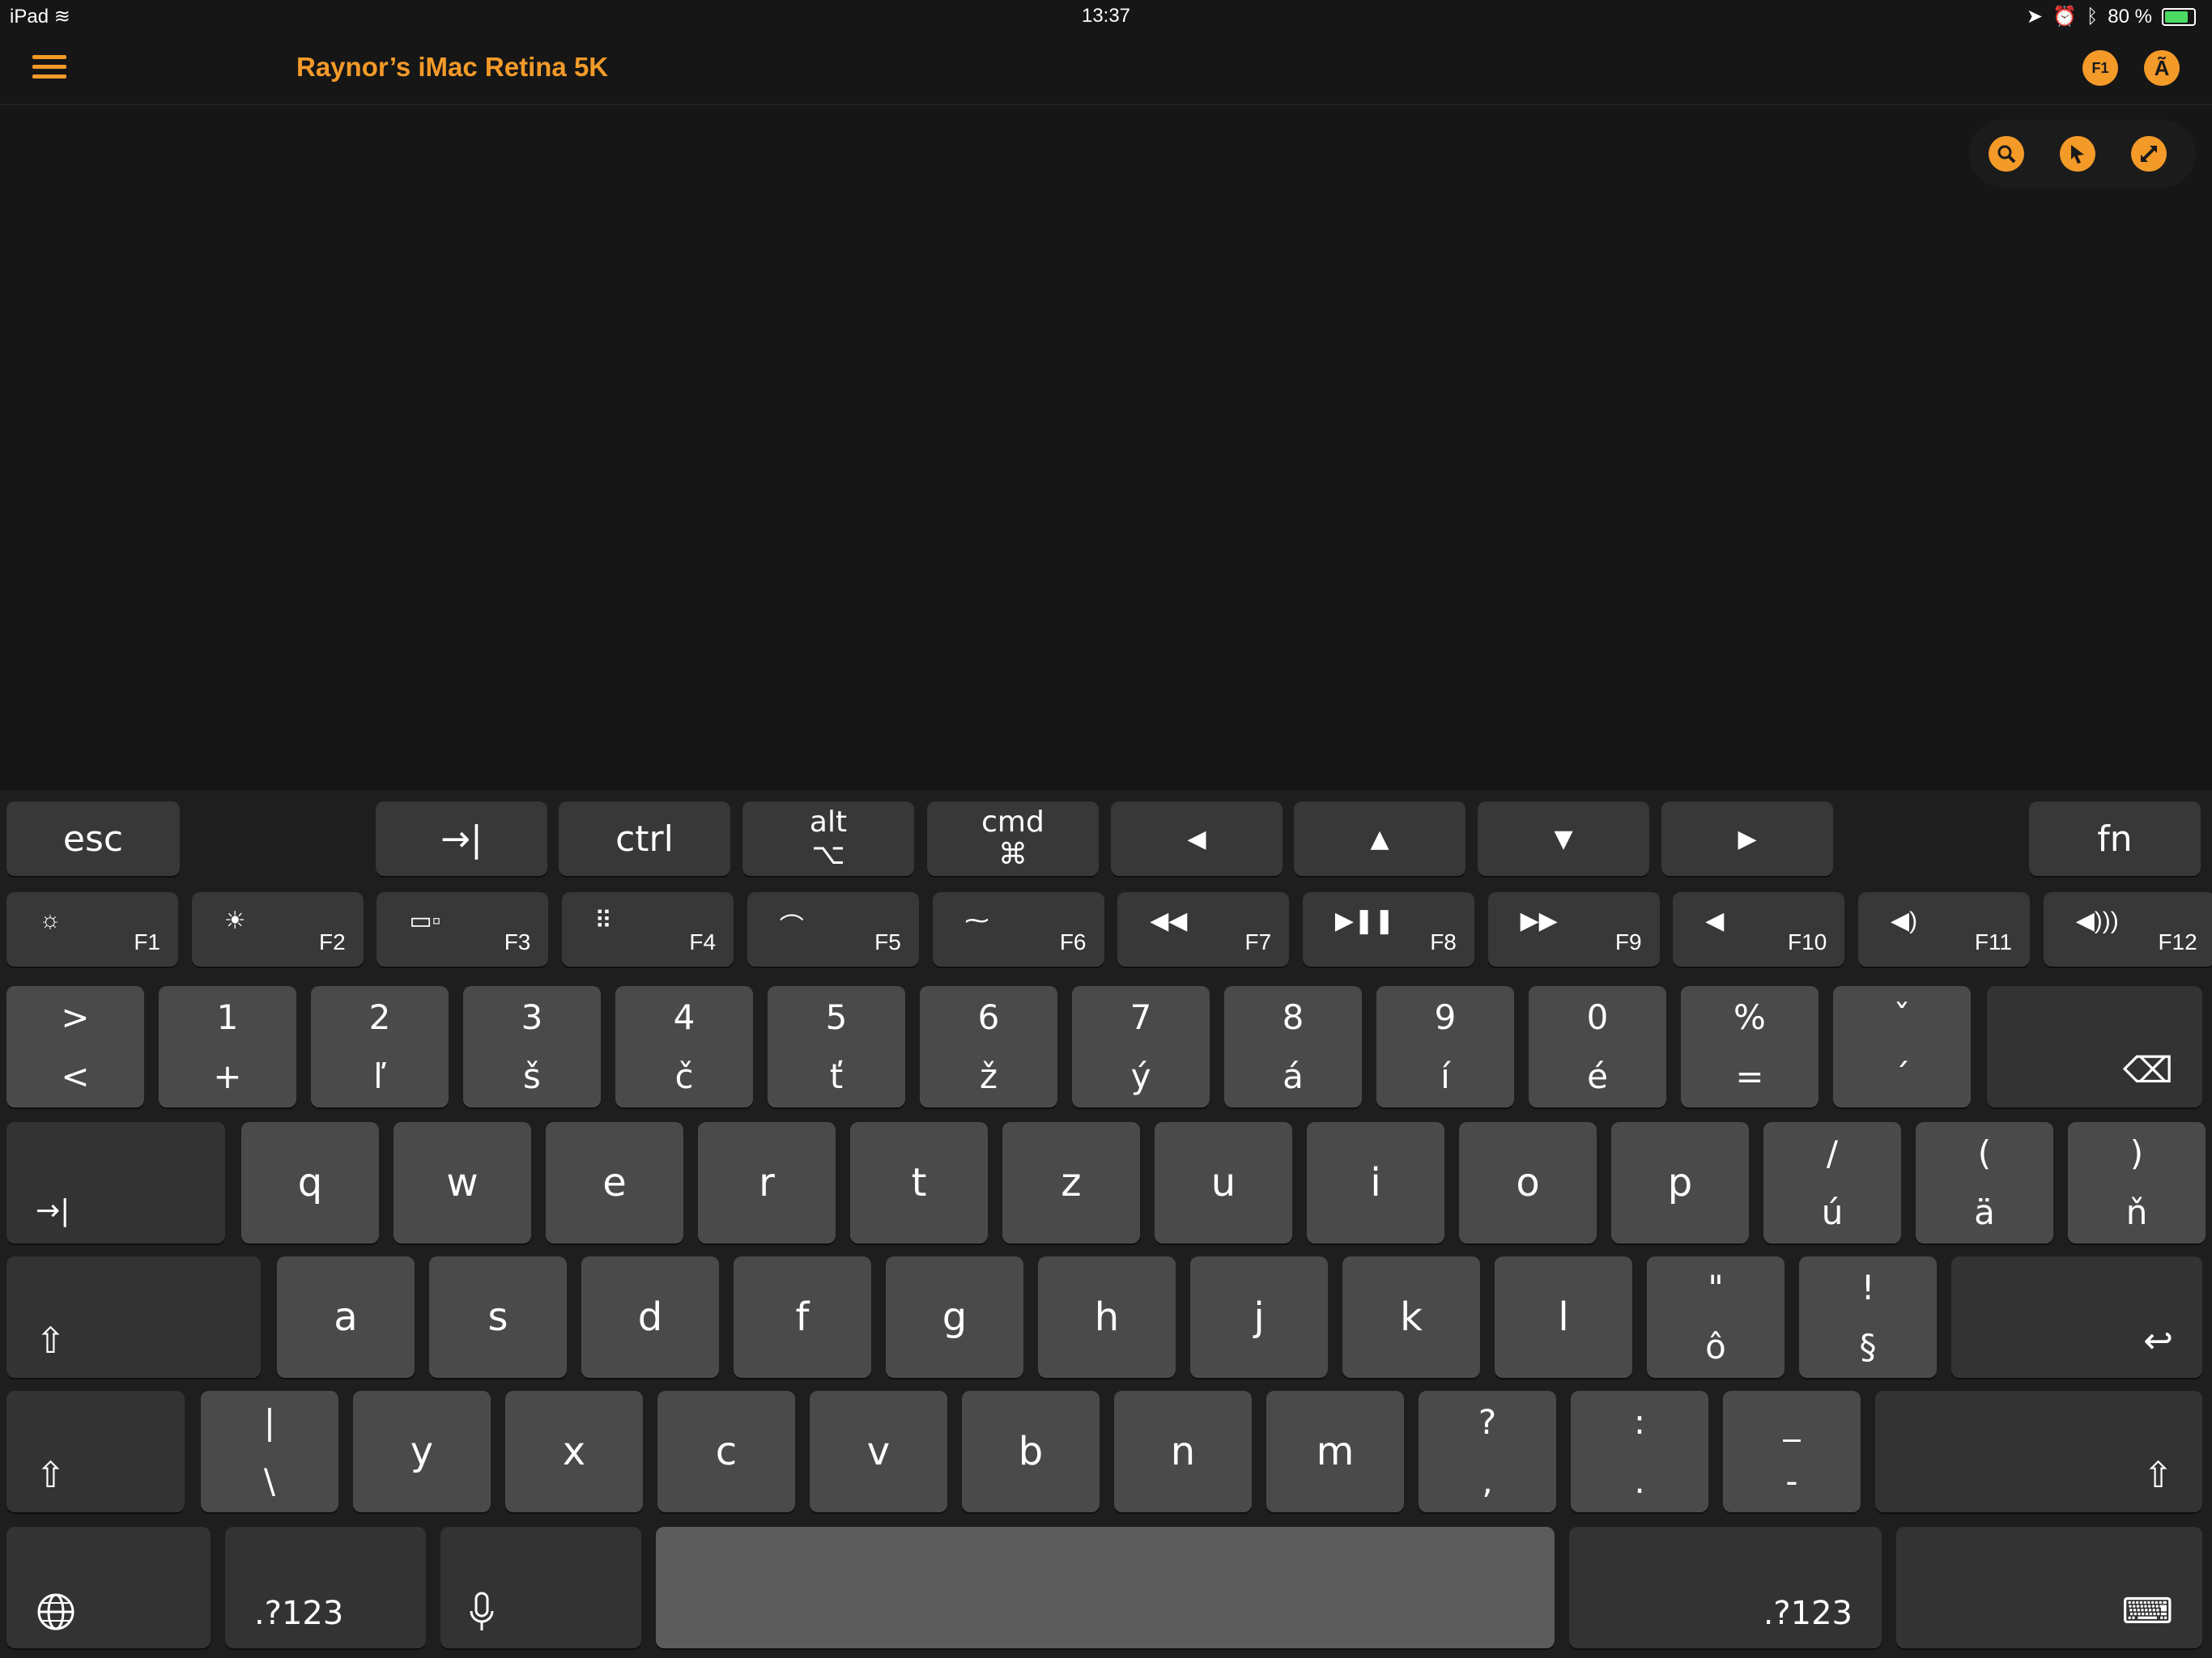 The width and height of the screenshot is (2212, 1658). Describe the element at coordinates (1564, 838) in the screenshot. I see `arrow-down-key: ▼` at that location.